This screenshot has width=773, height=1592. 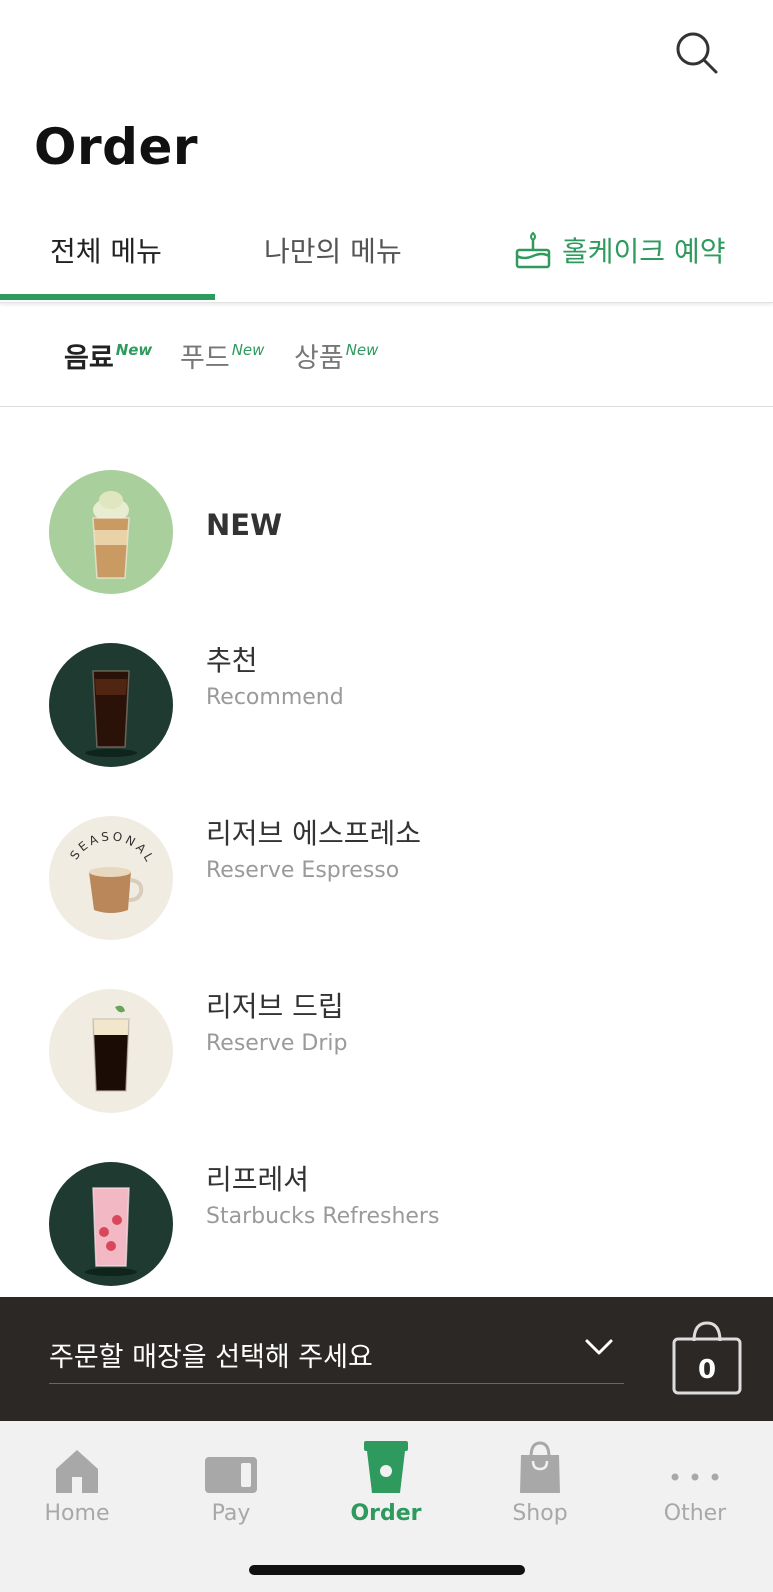 I want to click on search-icon, so click(x=697, y=53).